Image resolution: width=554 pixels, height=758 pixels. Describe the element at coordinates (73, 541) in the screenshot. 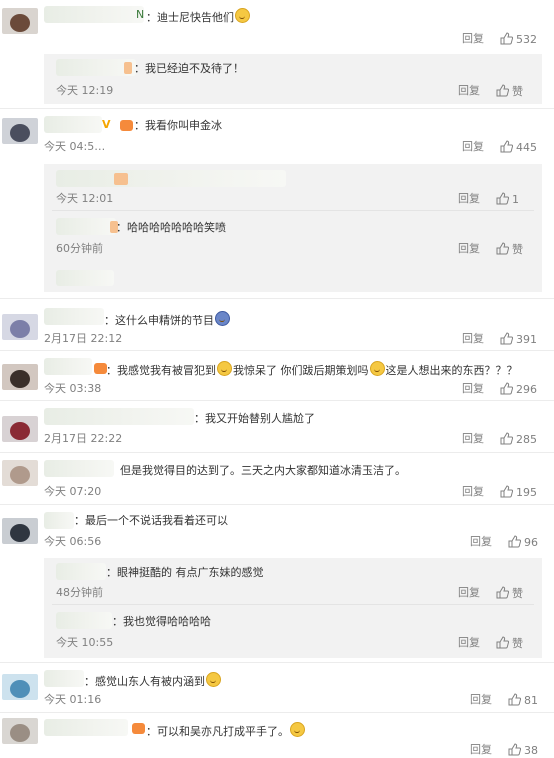

I see `timestamp: 今天 06:56` at that location.